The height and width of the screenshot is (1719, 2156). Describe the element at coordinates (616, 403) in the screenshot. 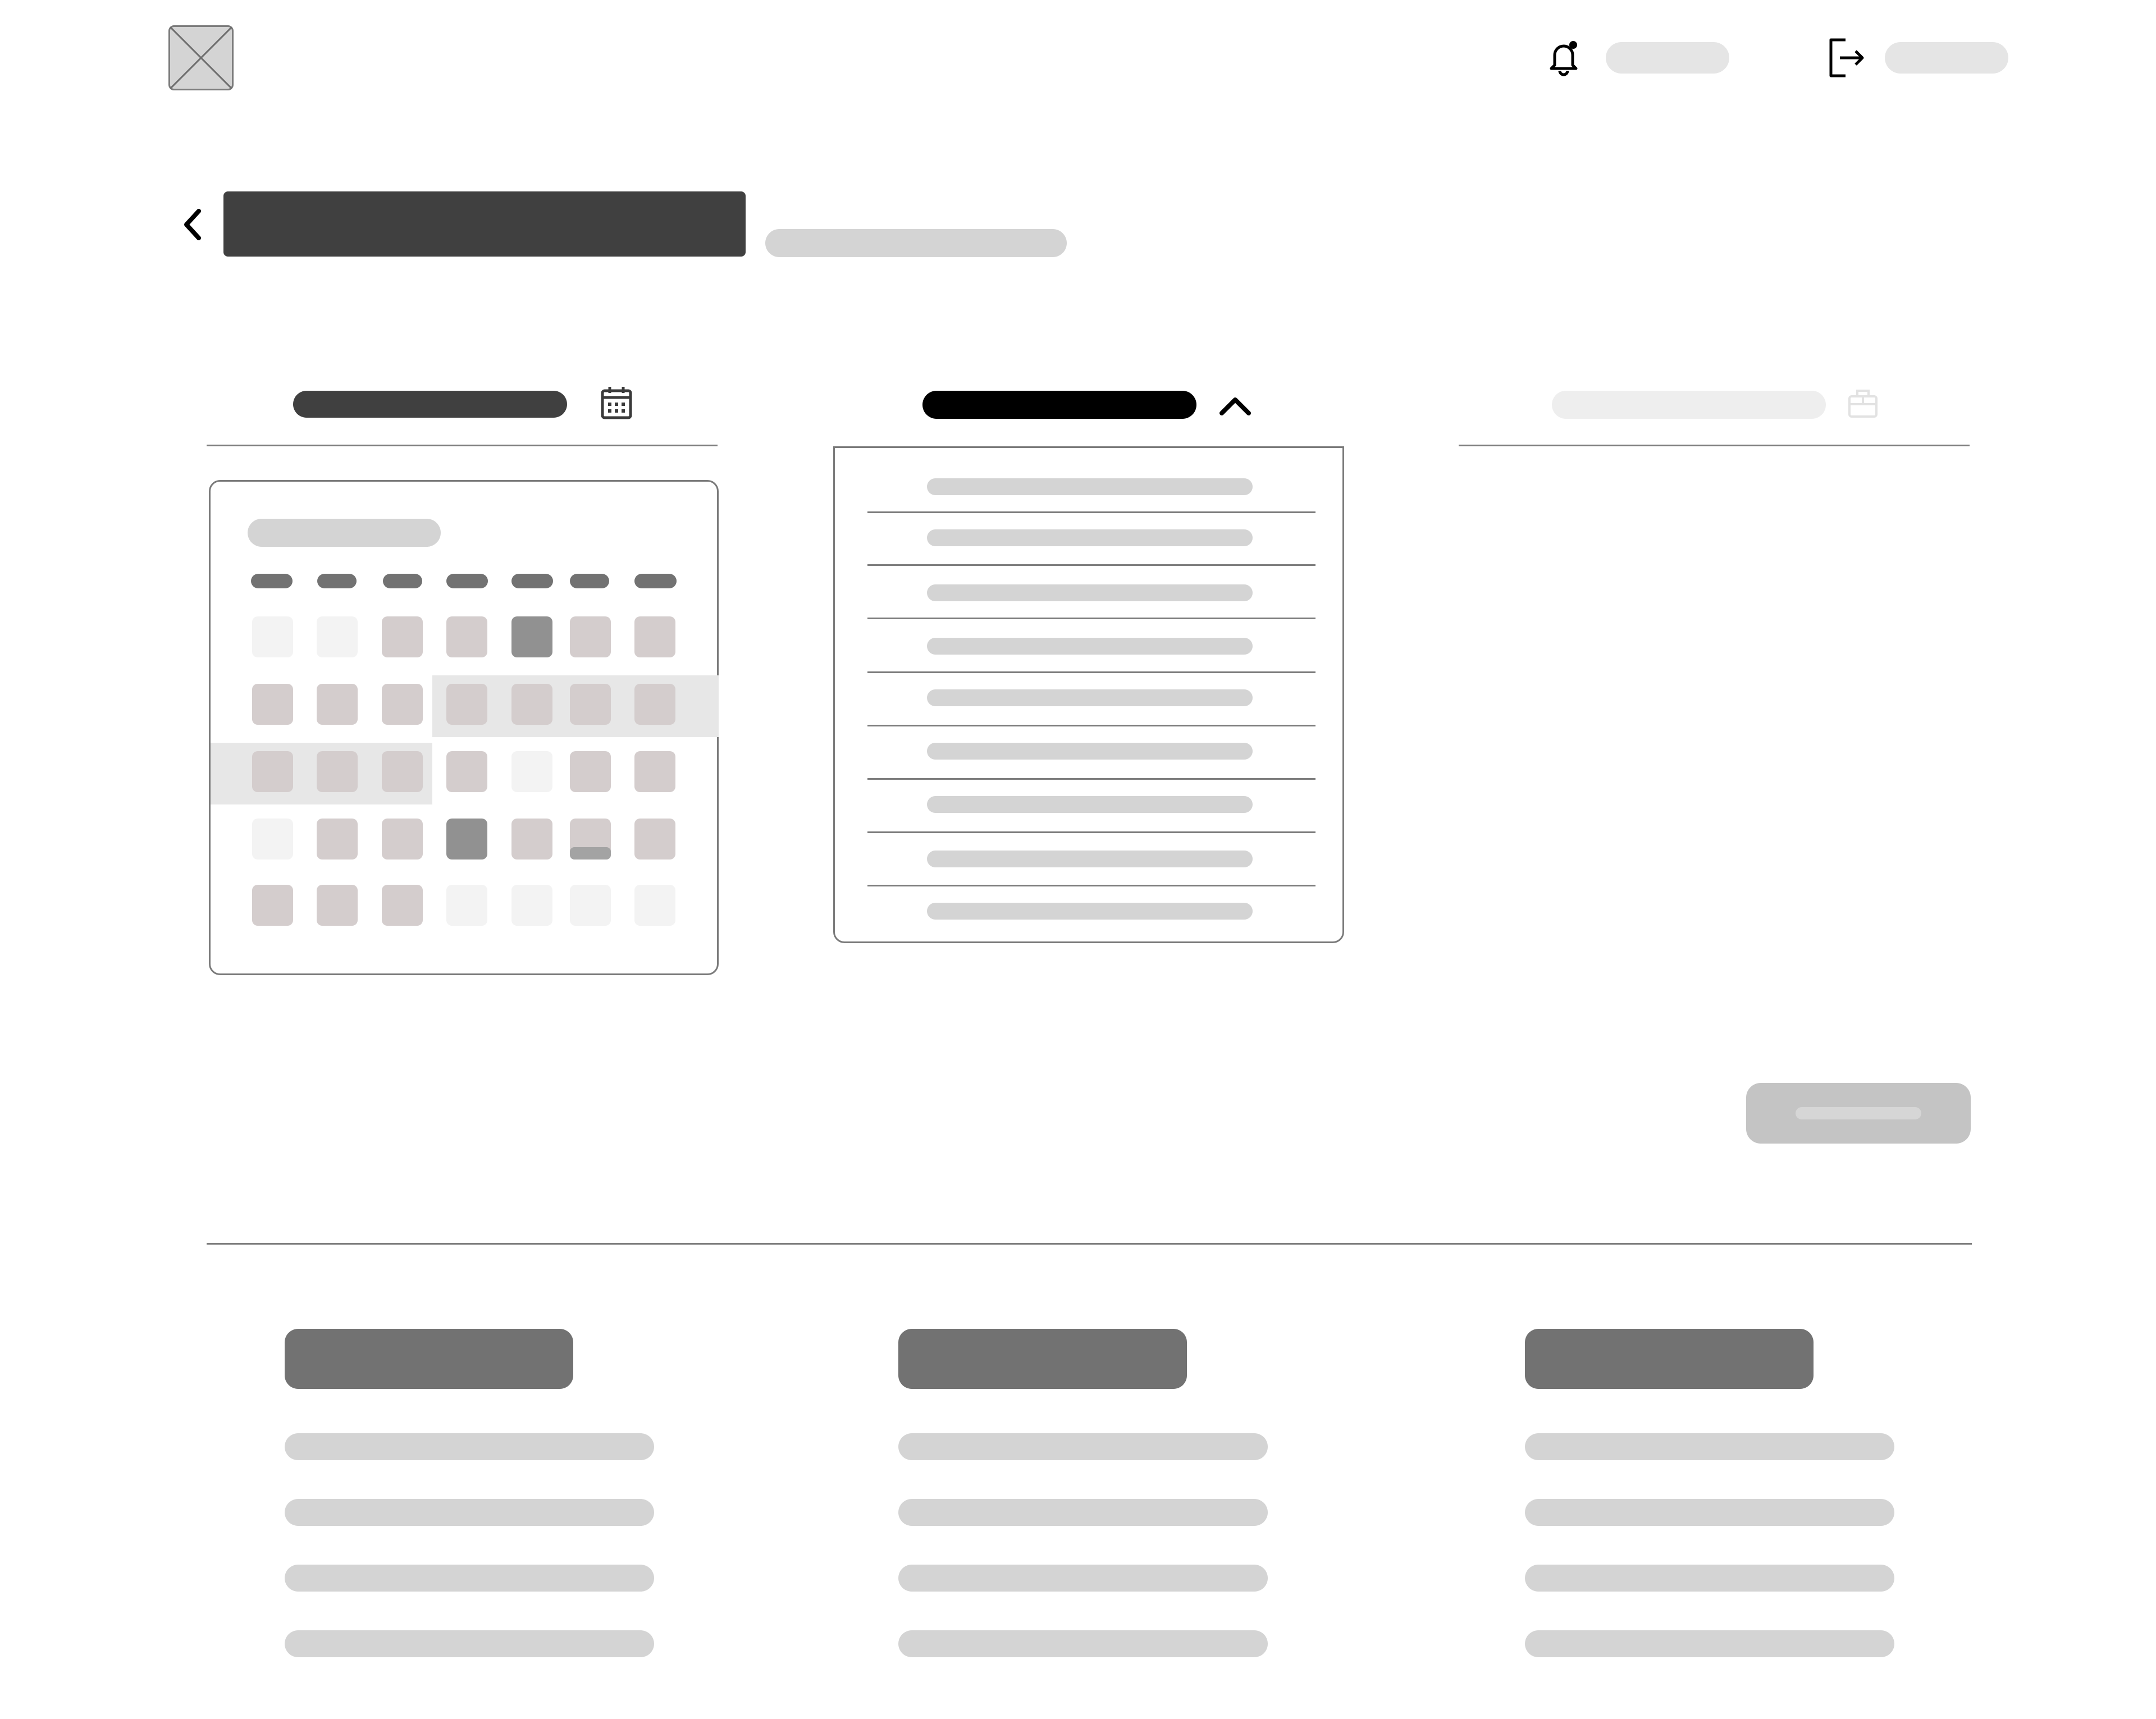

I see `calendar-icon` at that location.